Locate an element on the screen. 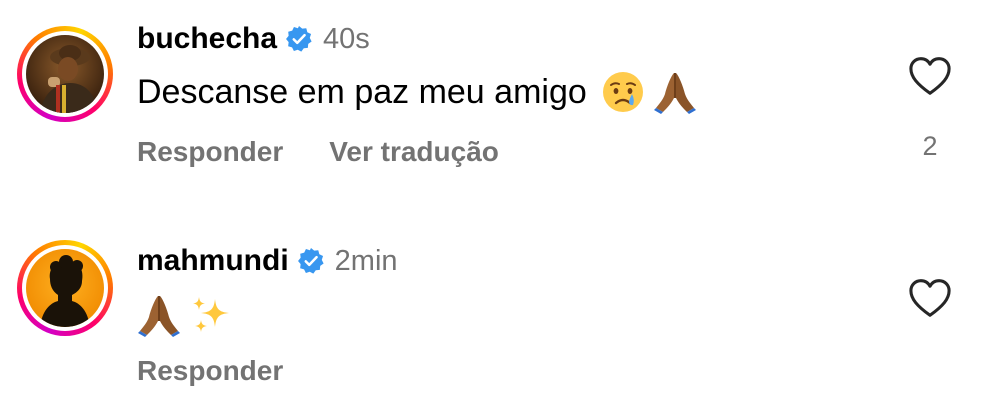 The image size is (1000, 409). comment-header: mahmundi 2min is located at coordinates (267, 261).